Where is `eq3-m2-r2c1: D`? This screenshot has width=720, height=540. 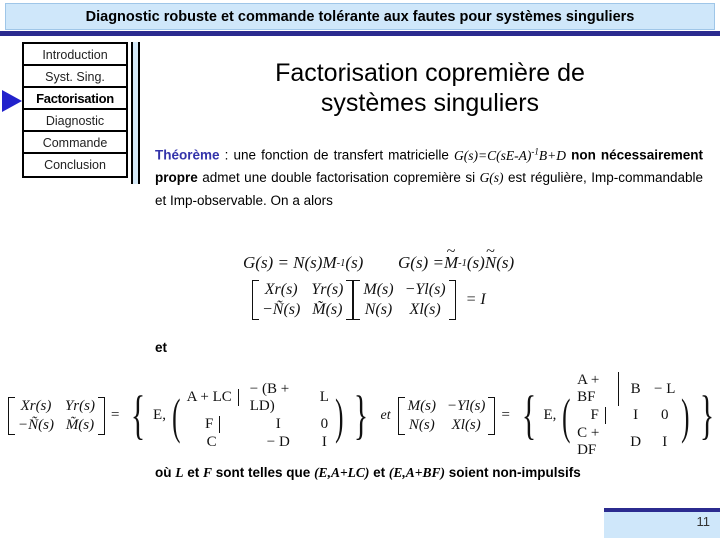
eq3-m2-r2c1: D is located at coordinates (636, 441).